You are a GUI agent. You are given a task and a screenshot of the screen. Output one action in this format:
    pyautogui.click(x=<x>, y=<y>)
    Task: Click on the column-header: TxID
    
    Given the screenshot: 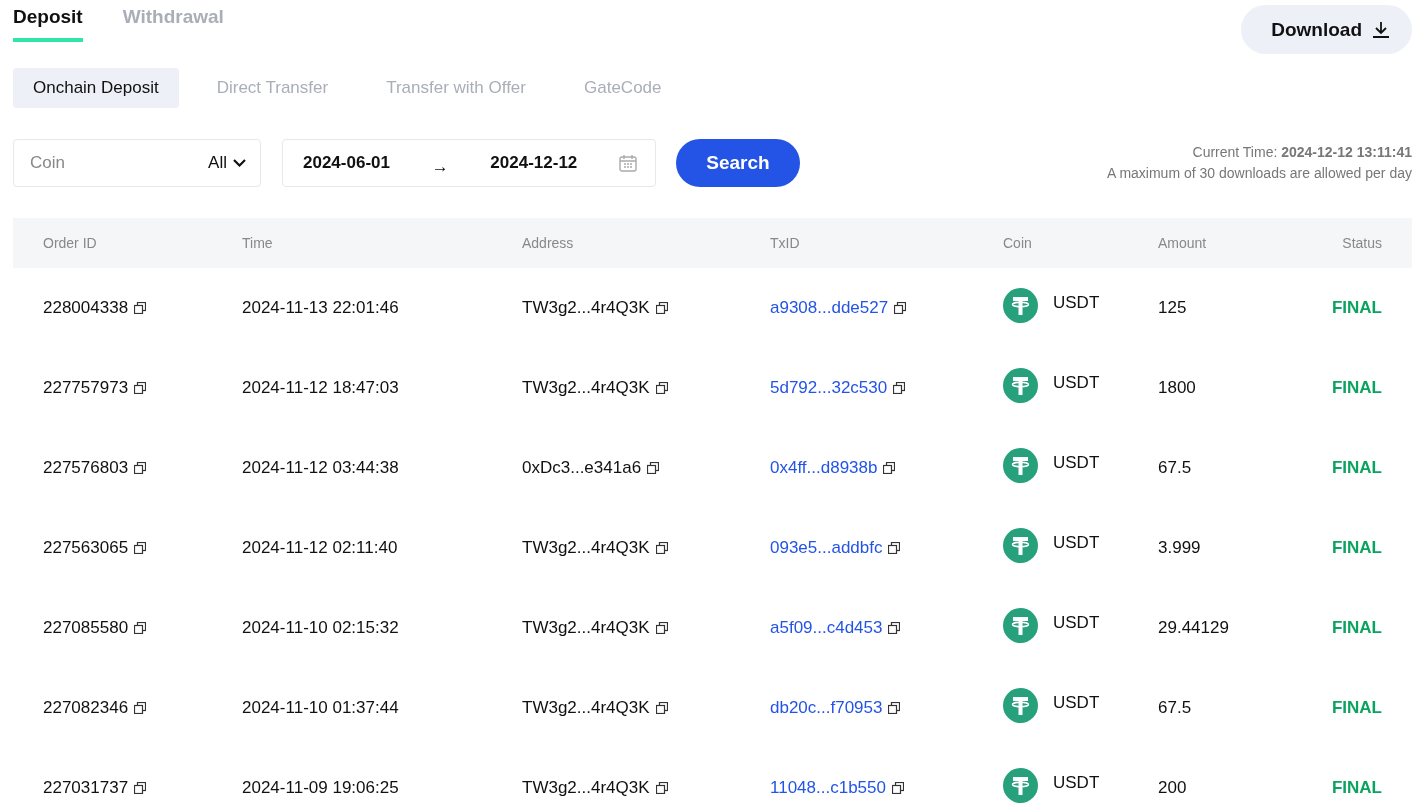 What is the action you would take?
    pyautogui.click(x=785, y=243)
    